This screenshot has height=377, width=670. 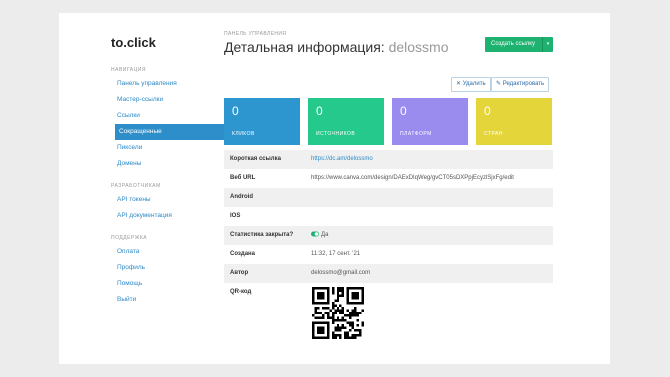 What do you see at coordinates (128, 70) in the screenshot?
I see `sidebar-heading-navigation: НАВИГАЦИЯ` at bounding box center [128, 70].